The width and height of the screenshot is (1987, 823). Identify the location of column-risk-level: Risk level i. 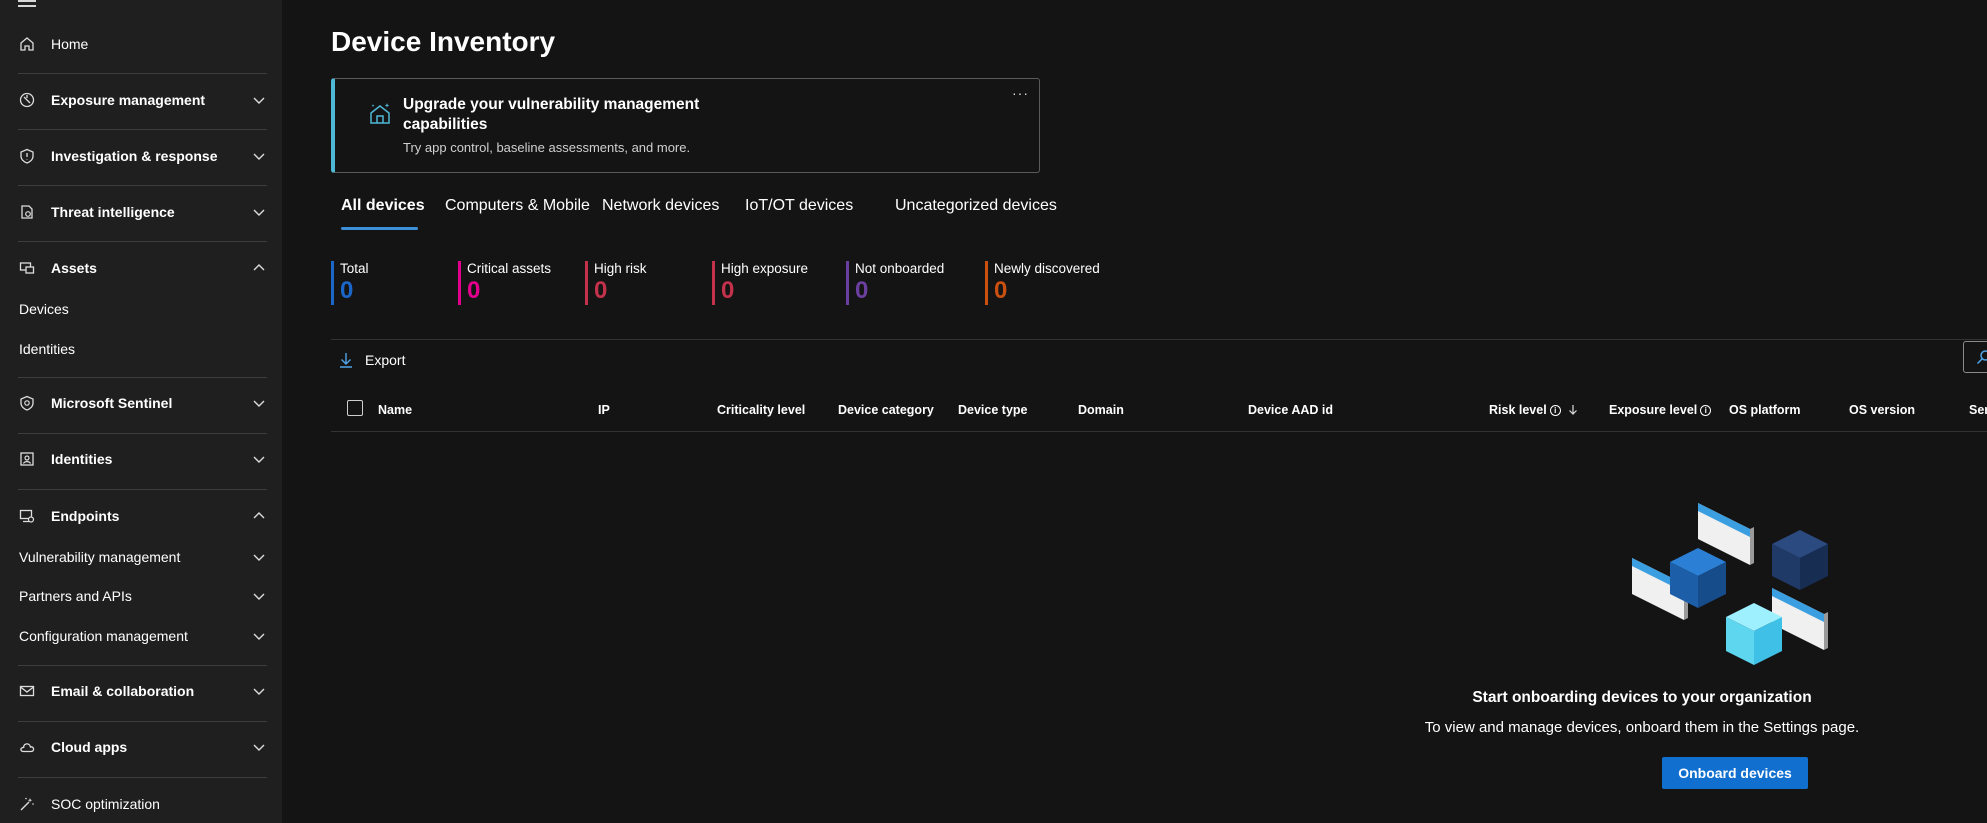
(1533, 410).